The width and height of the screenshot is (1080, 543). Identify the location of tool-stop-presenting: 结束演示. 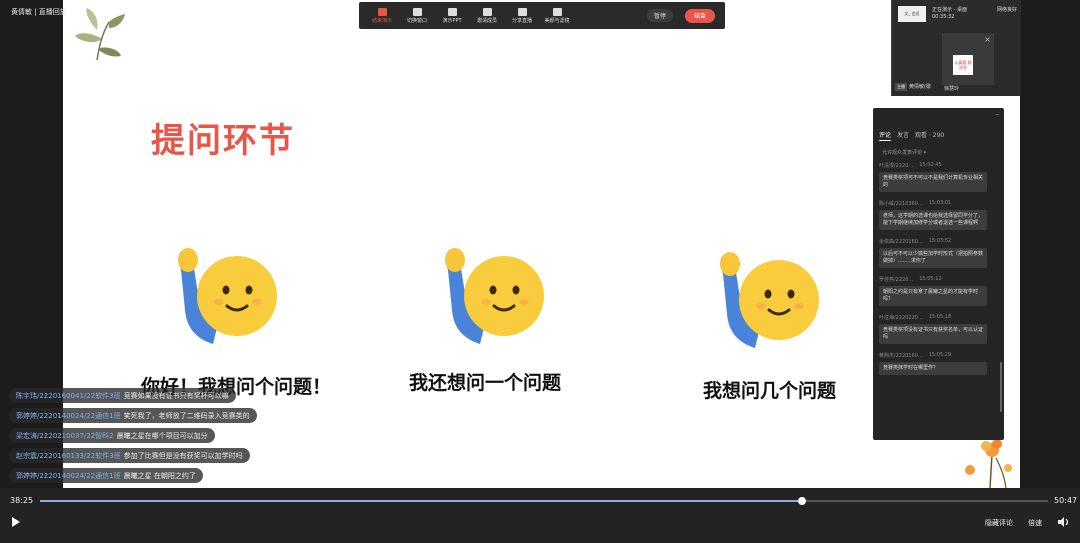
(382, 15).